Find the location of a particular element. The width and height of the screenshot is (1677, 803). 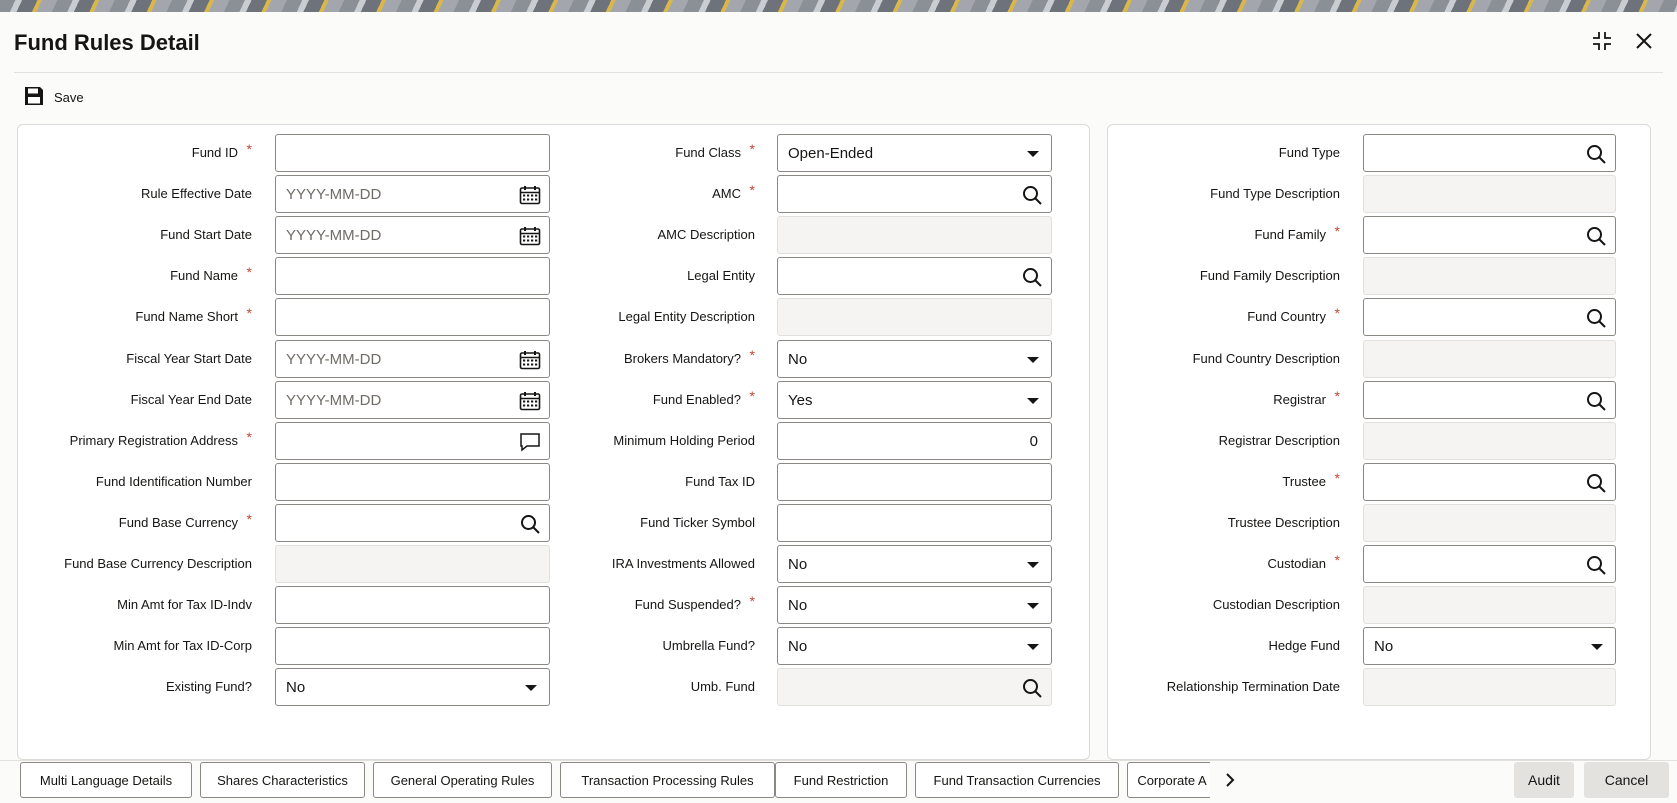

fund-tax-id-field is located at coordinates (914, 482).